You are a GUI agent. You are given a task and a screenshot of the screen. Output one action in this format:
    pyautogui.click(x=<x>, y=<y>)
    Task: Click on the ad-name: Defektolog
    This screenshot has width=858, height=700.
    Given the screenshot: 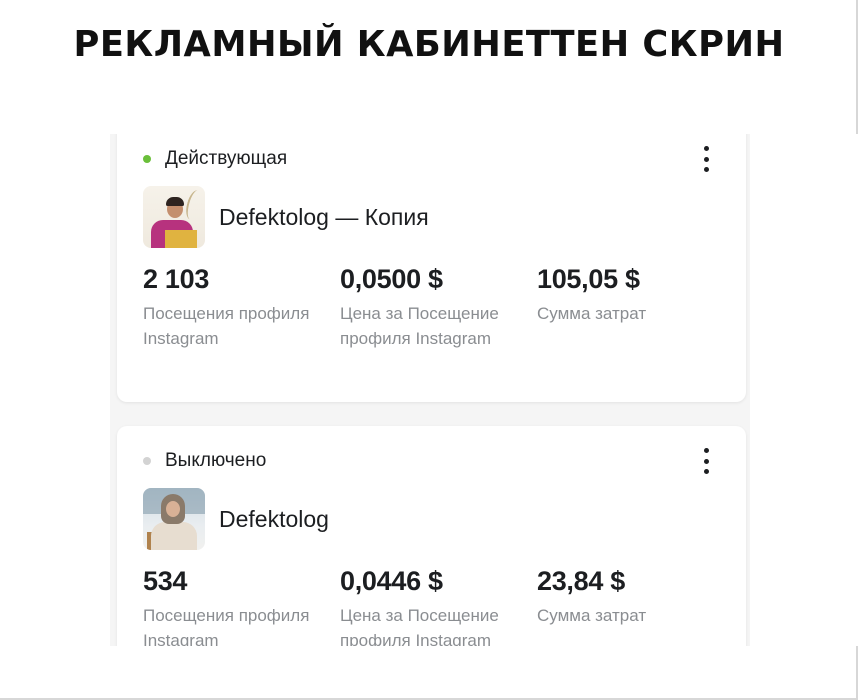 What is the action you would take?
    pyautogui.click(x=274, y=519)
    